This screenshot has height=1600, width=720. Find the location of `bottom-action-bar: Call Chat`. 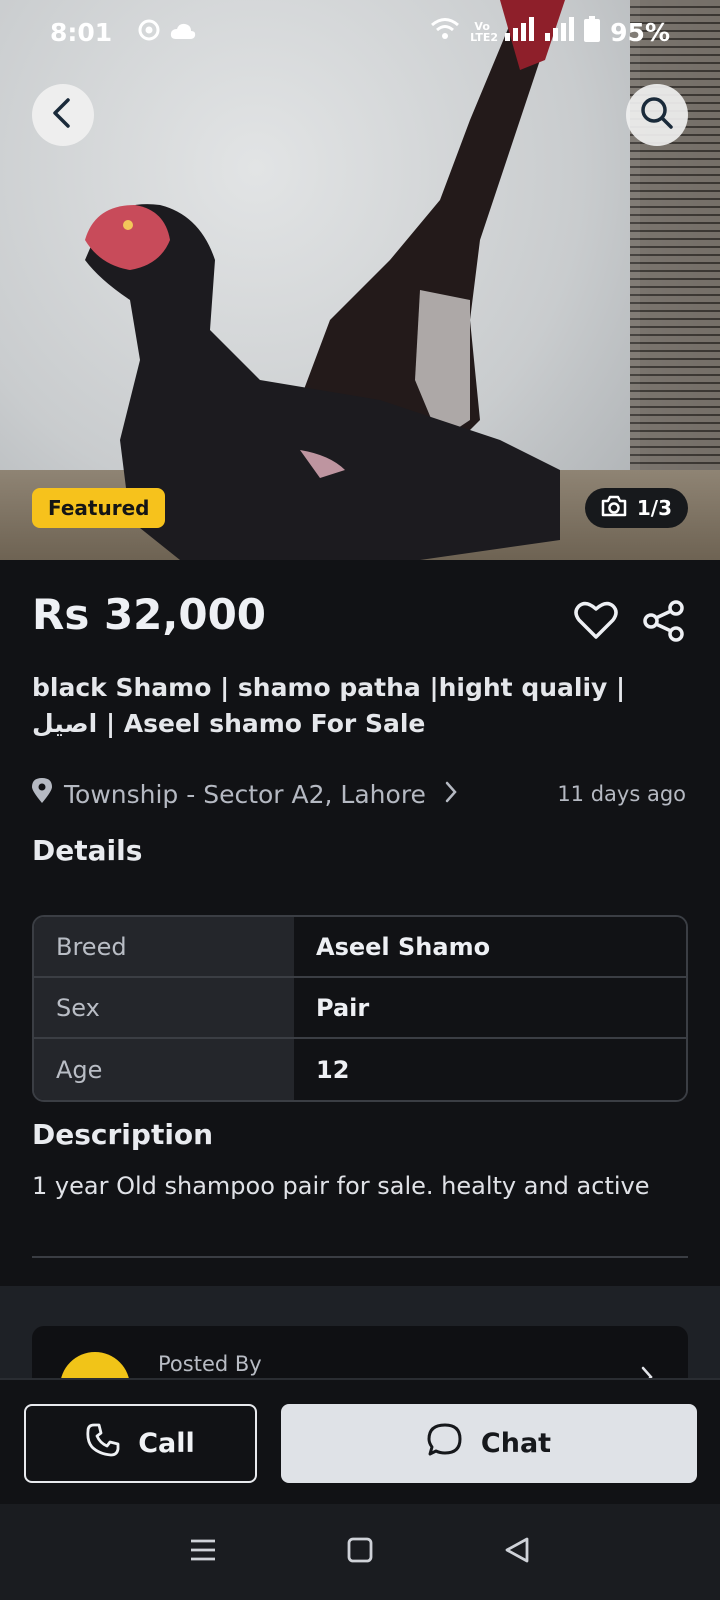

bottom-action-bar: Call Chat is located at coordinates (360, 1441).